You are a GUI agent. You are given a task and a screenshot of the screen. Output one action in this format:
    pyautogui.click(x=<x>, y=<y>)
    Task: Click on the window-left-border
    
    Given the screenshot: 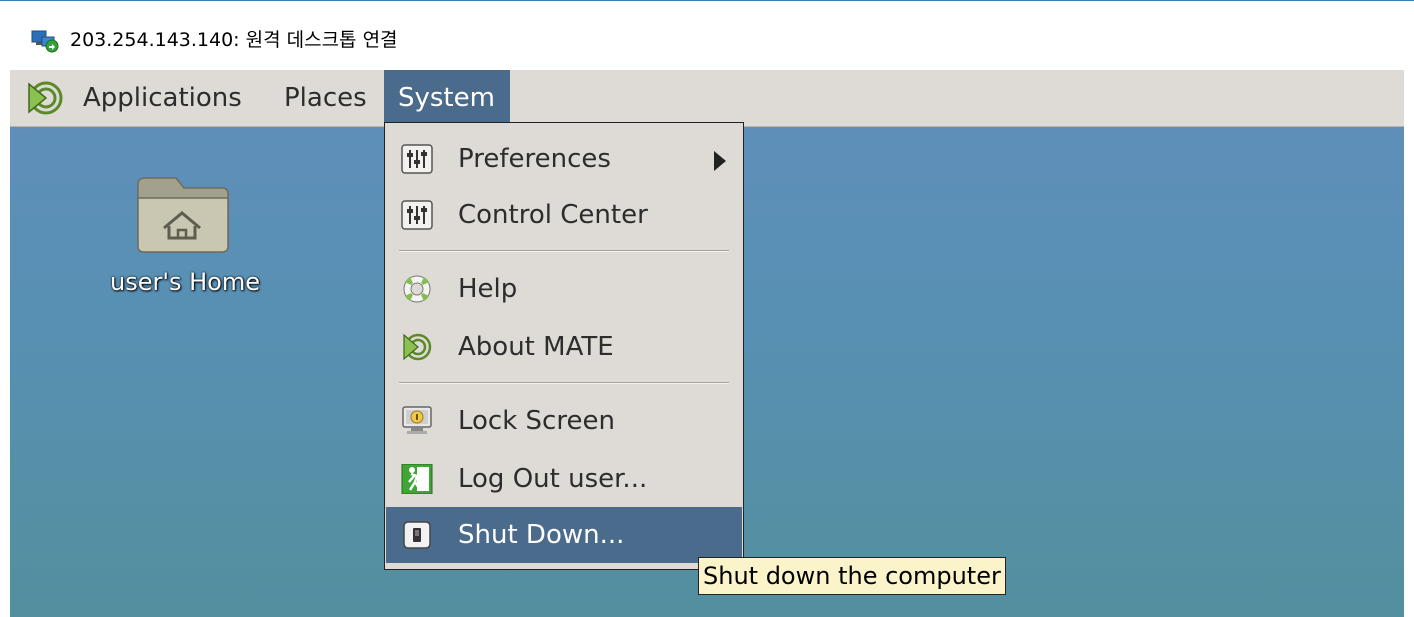 What is the action you would take?
    pyautogui.click(x=5, y=343)
    